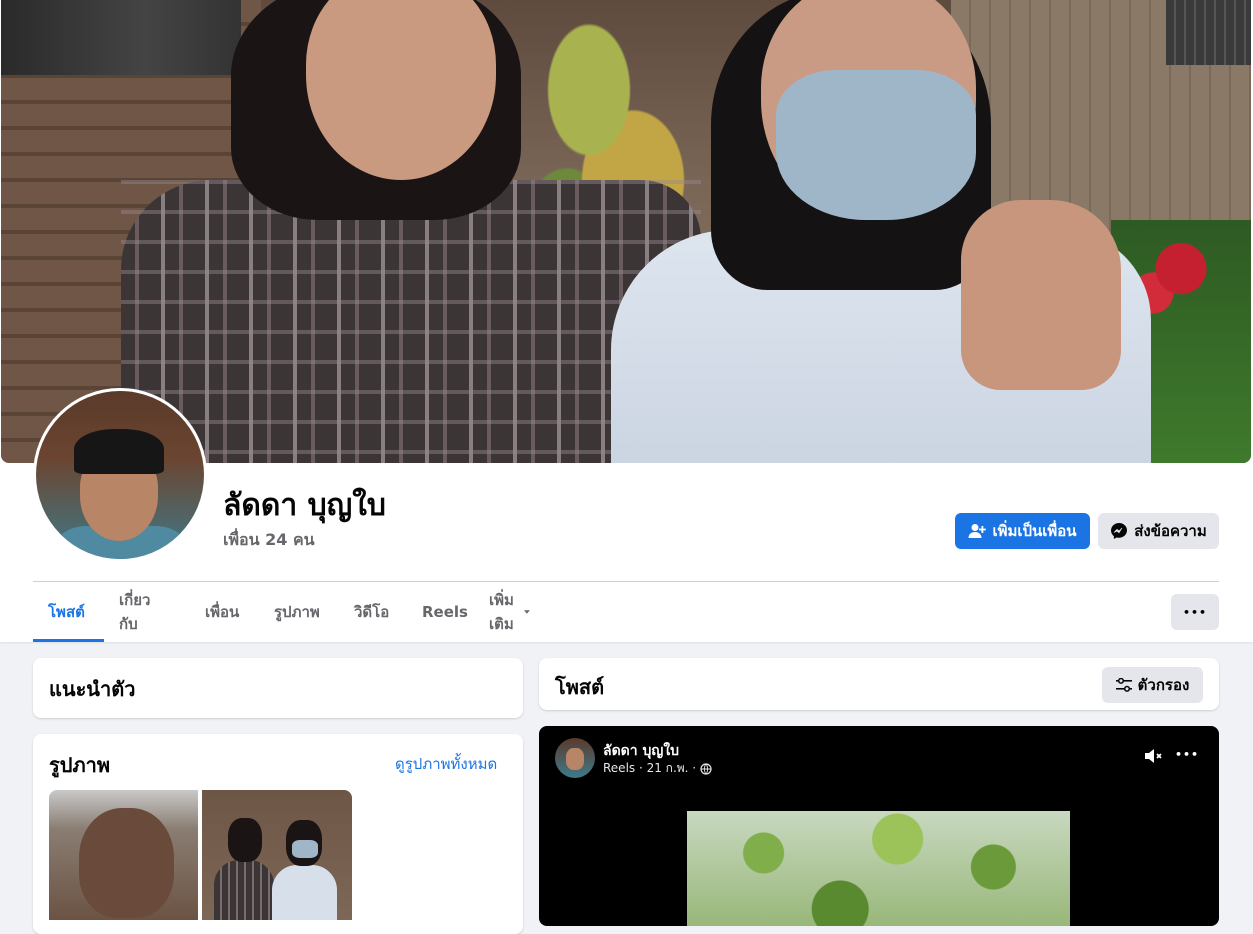  What do you see at coordinates (1034, 531) in the screenshot?
I see `add-friend-label: เพิ่มเป็นเพื่อน` at bounding box center [1034, 531].